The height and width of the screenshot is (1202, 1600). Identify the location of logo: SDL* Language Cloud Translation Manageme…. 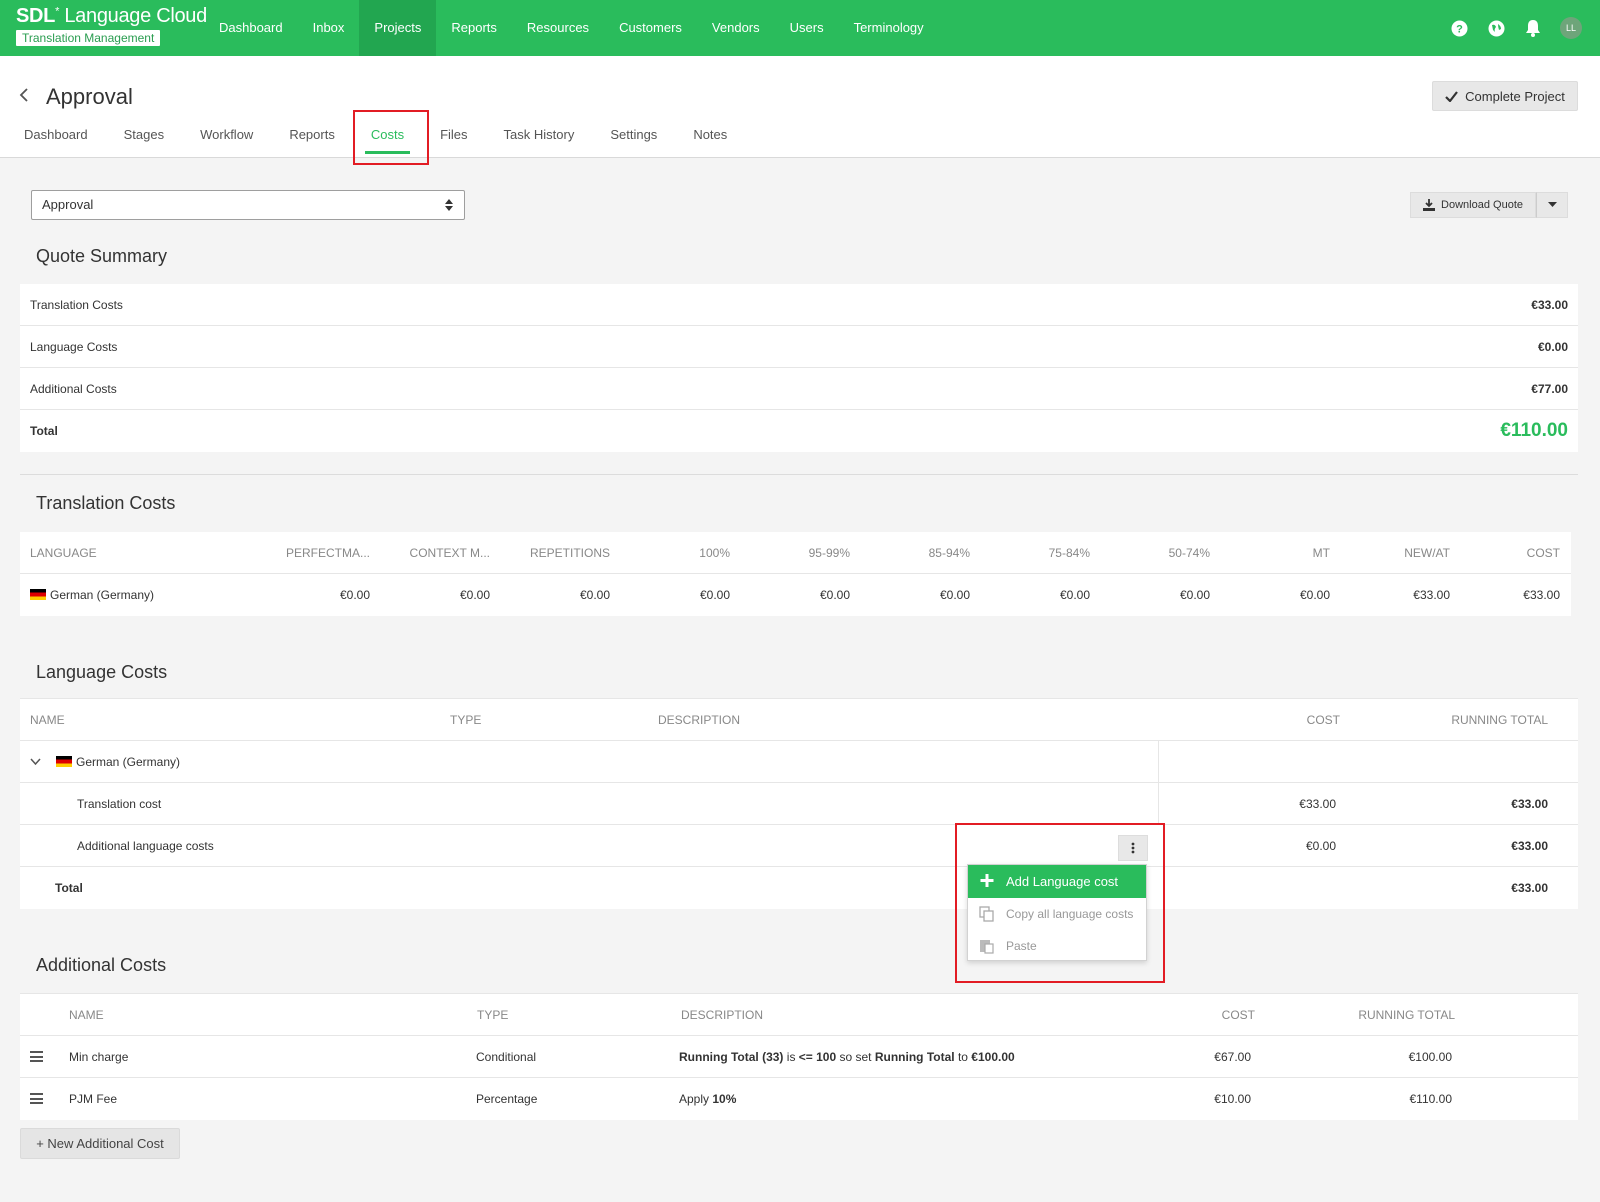
(111, 25).